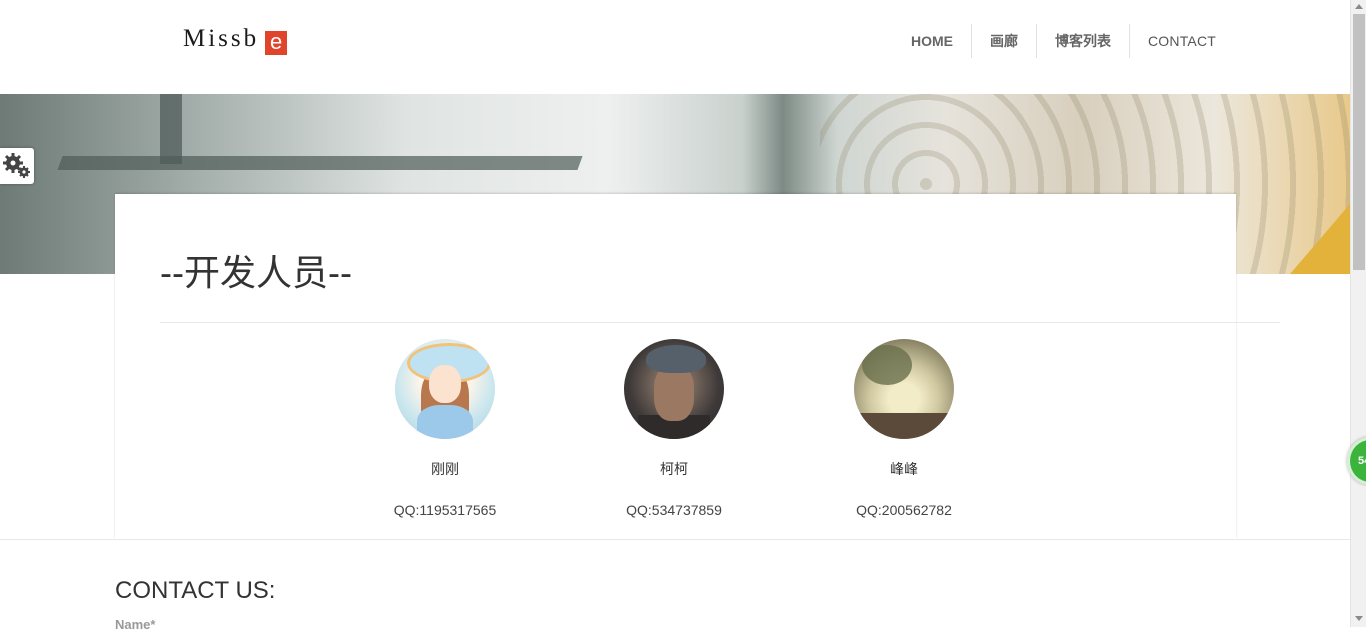 The width and height of the screenshot is (1366, 632). What do you see at coordinates (195, 590) in the screenshot?
I see `contact-title: CONTACT US:` at bounding box center [195, 590].